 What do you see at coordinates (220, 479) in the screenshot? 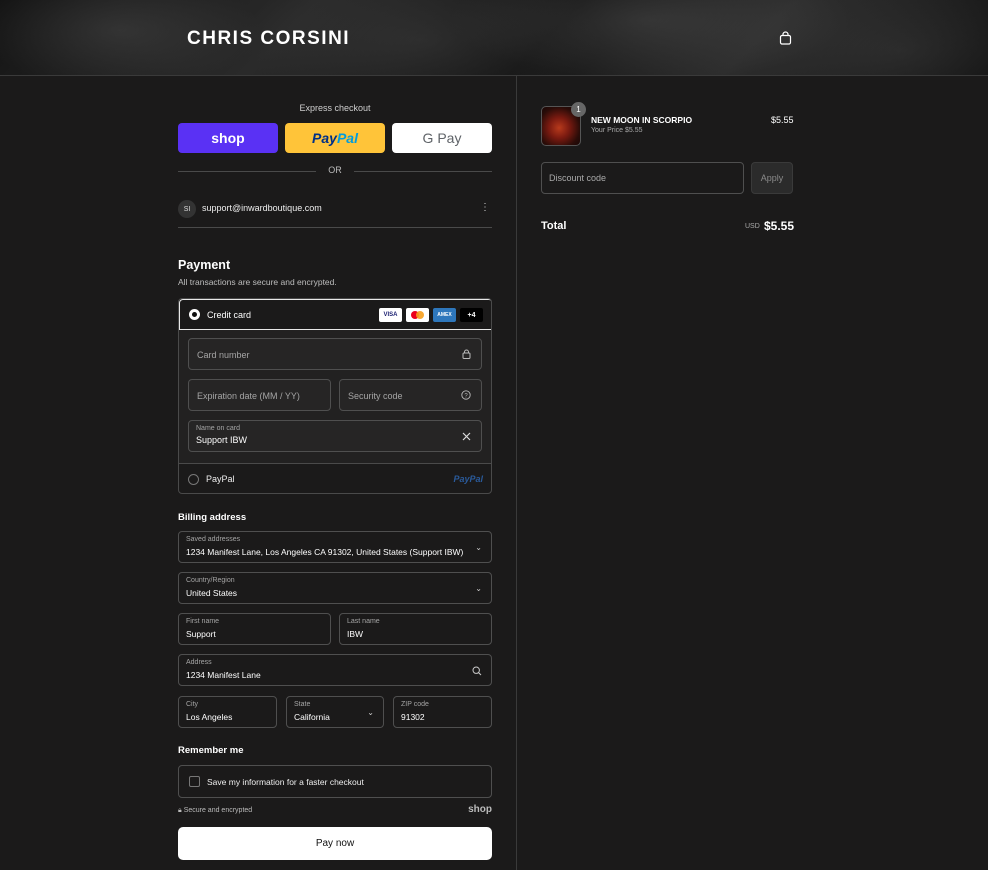
I see `paypal-label: PayPal` at bounding box center [220, 479].